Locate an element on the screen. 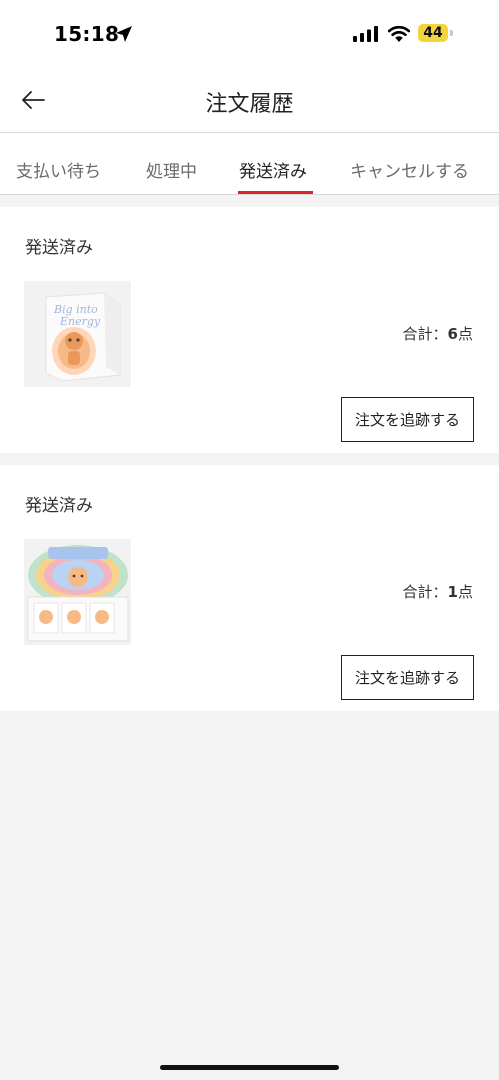 Image resolution: width=499 pixels, height=1080 pixels. product-image: Big into Energy is located at coordinates (77, 334).